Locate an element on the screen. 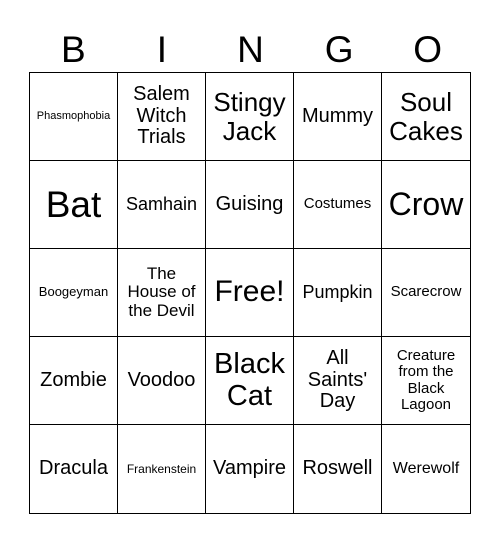 This screenshot has width=500, height=544. bingo-cell: All Saints' Day is located at coordinates (338, 381).